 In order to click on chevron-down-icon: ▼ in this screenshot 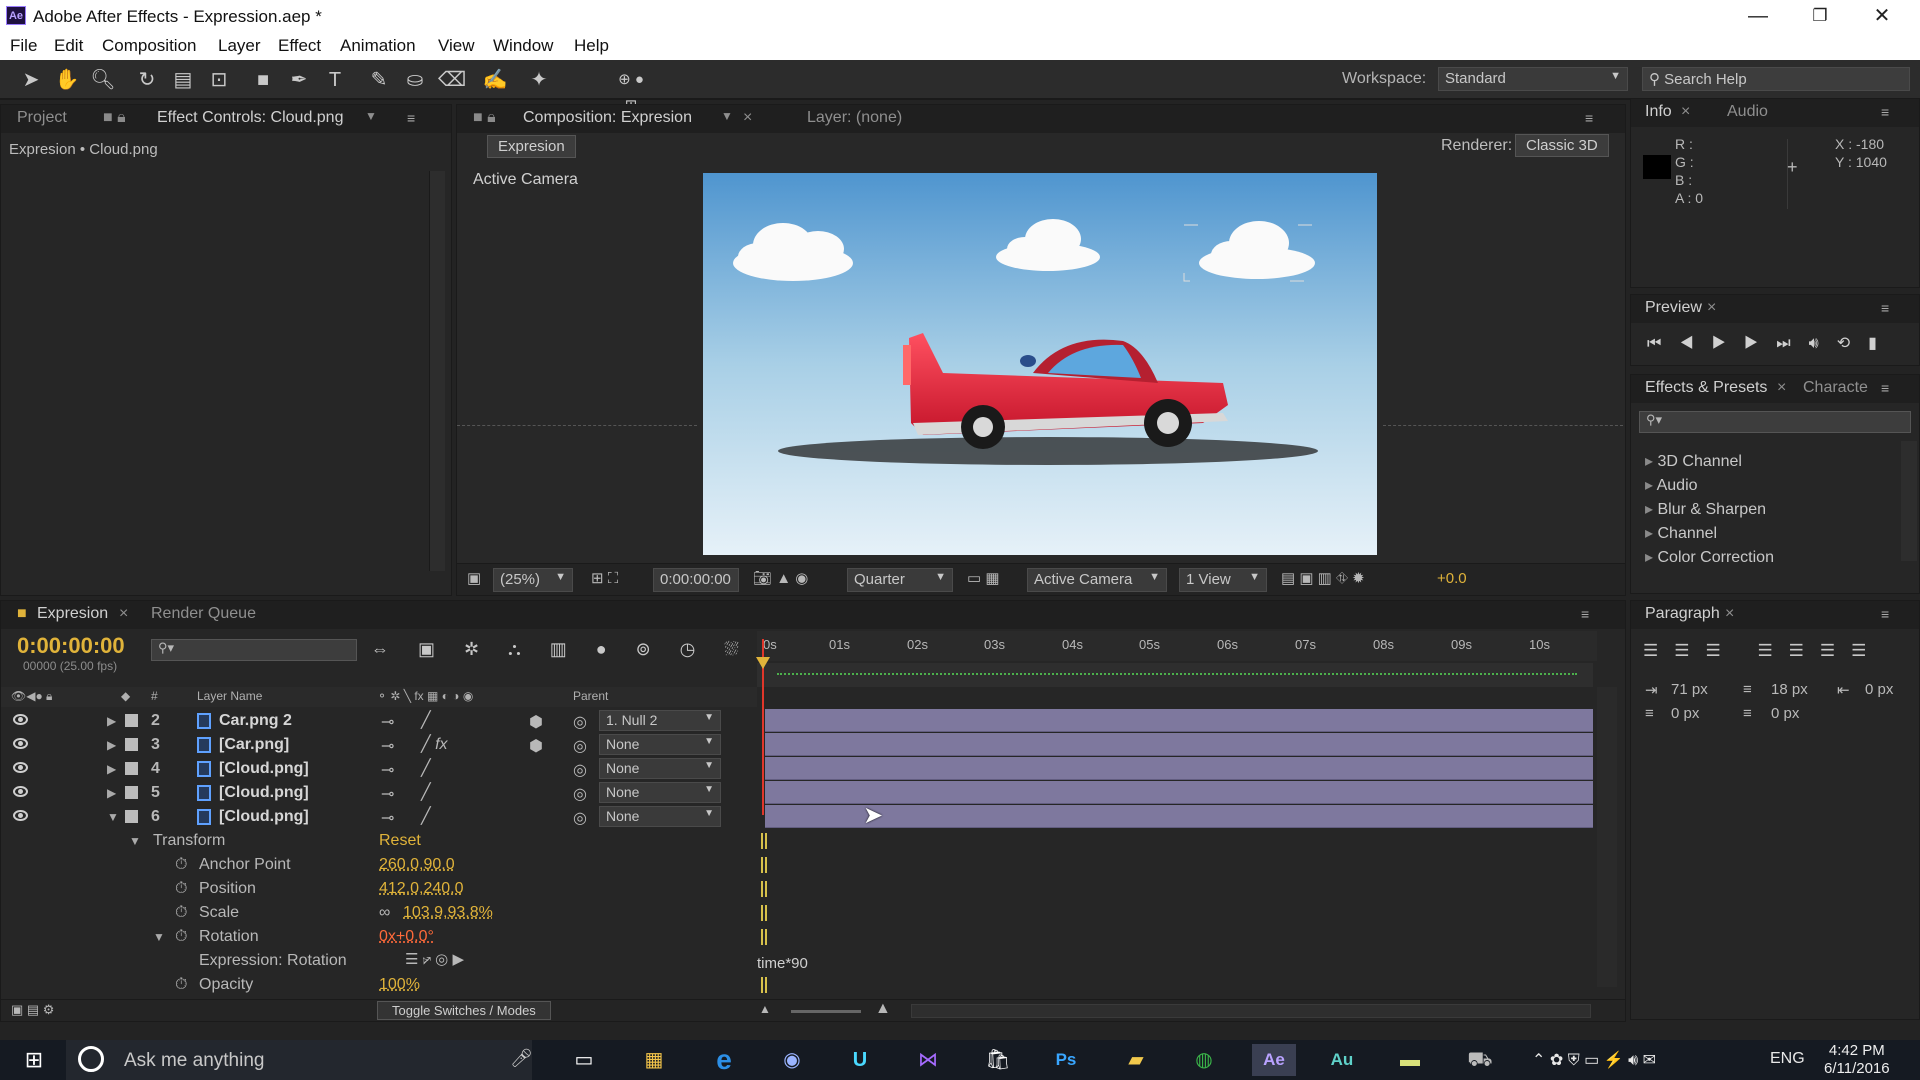, I will do `click(371, 116)`.